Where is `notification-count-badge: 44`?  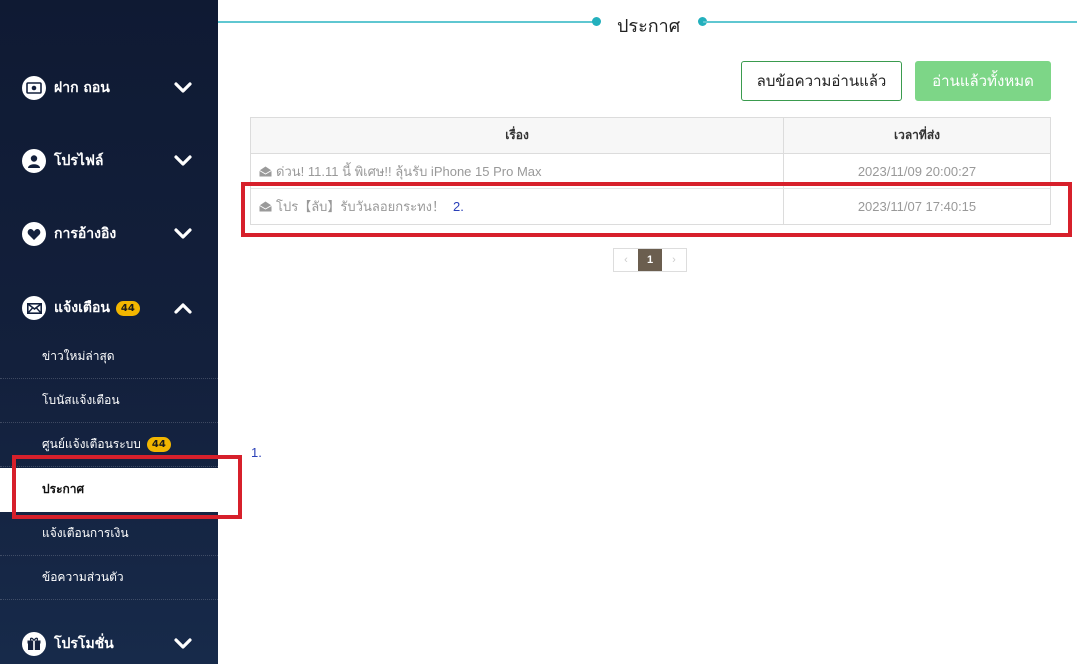
notification-count-badge: 44 is located at coordinates (127, 308).